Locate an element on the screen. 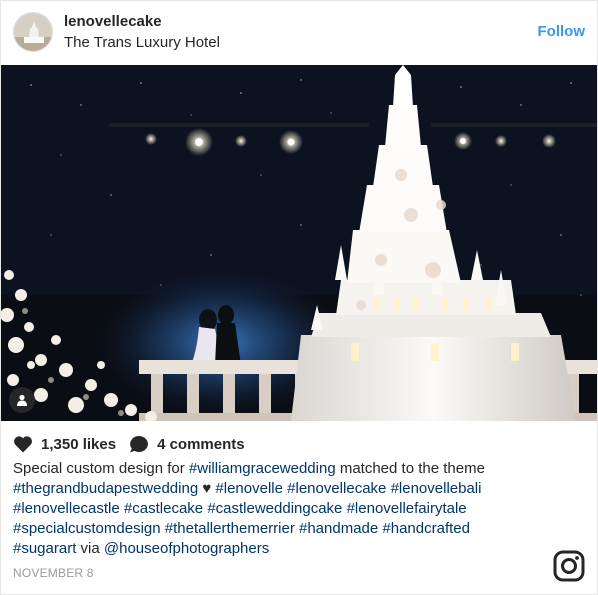 This screenshot has height=595, width=598. caption-line: #sugarart via @houseofphotographers is located at coordinates (283, 549).